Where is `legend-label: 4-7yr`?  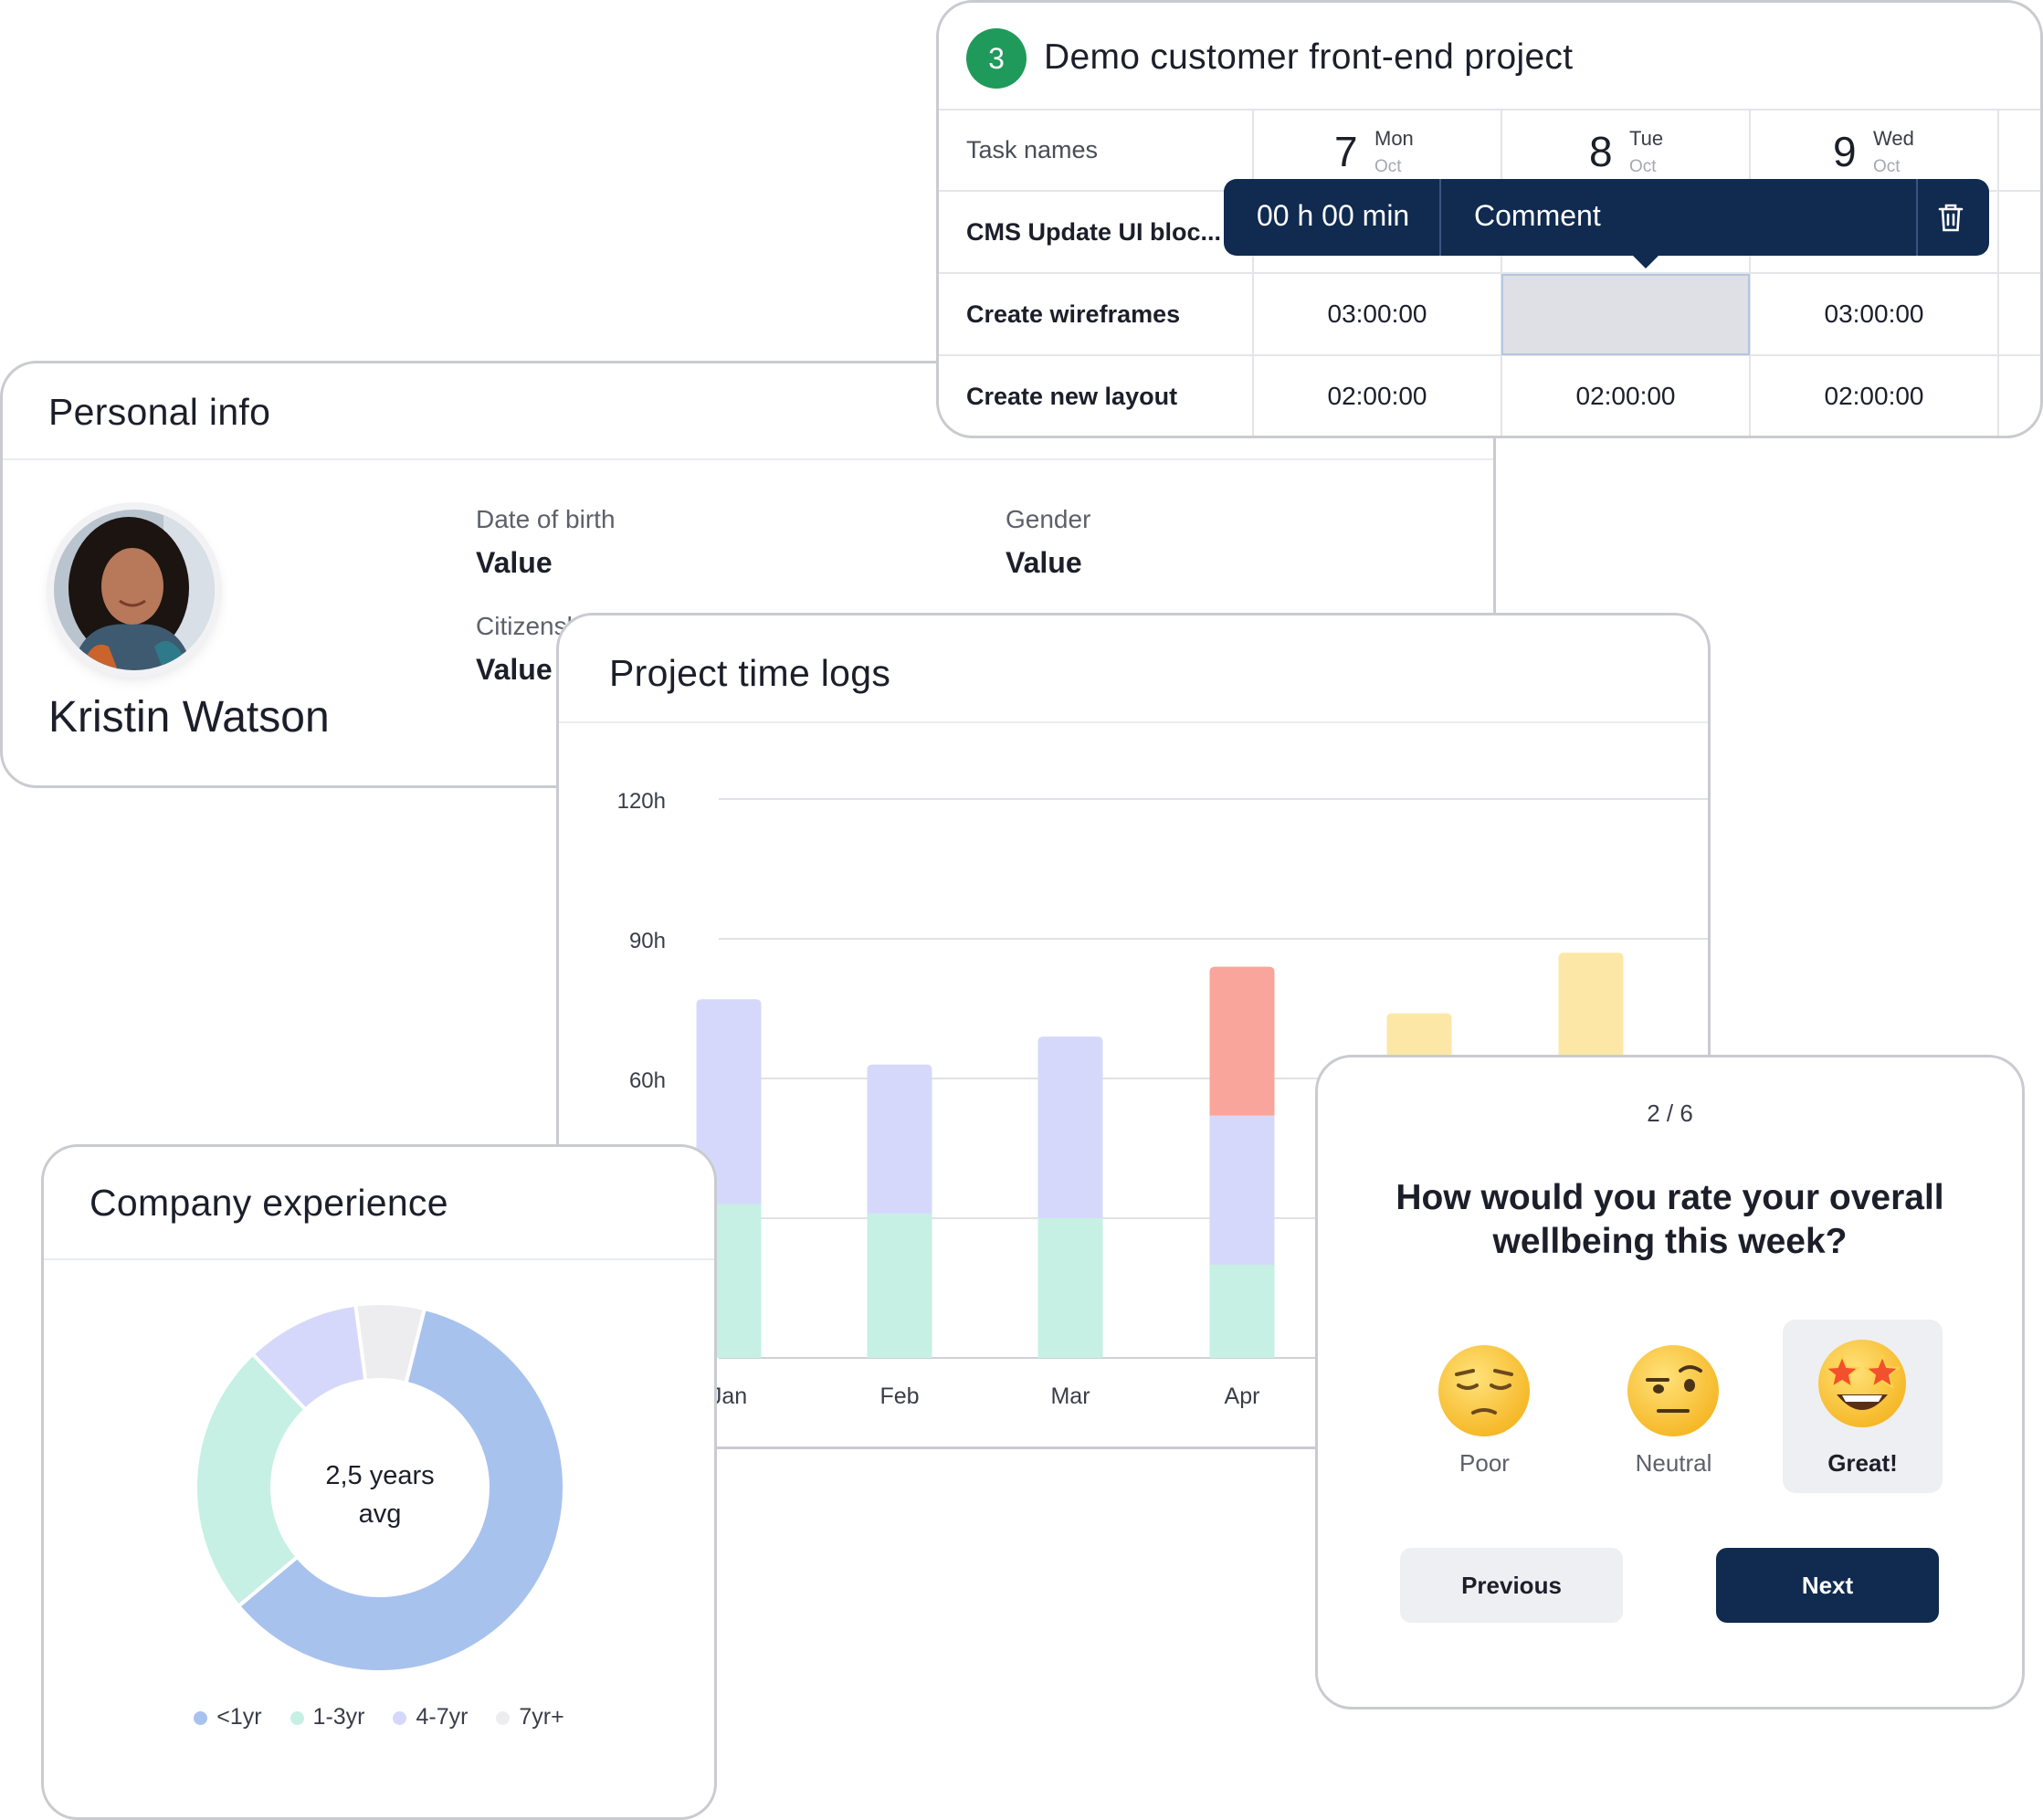 legend-label: 4-7yr is located at coordinates (442, 1717).